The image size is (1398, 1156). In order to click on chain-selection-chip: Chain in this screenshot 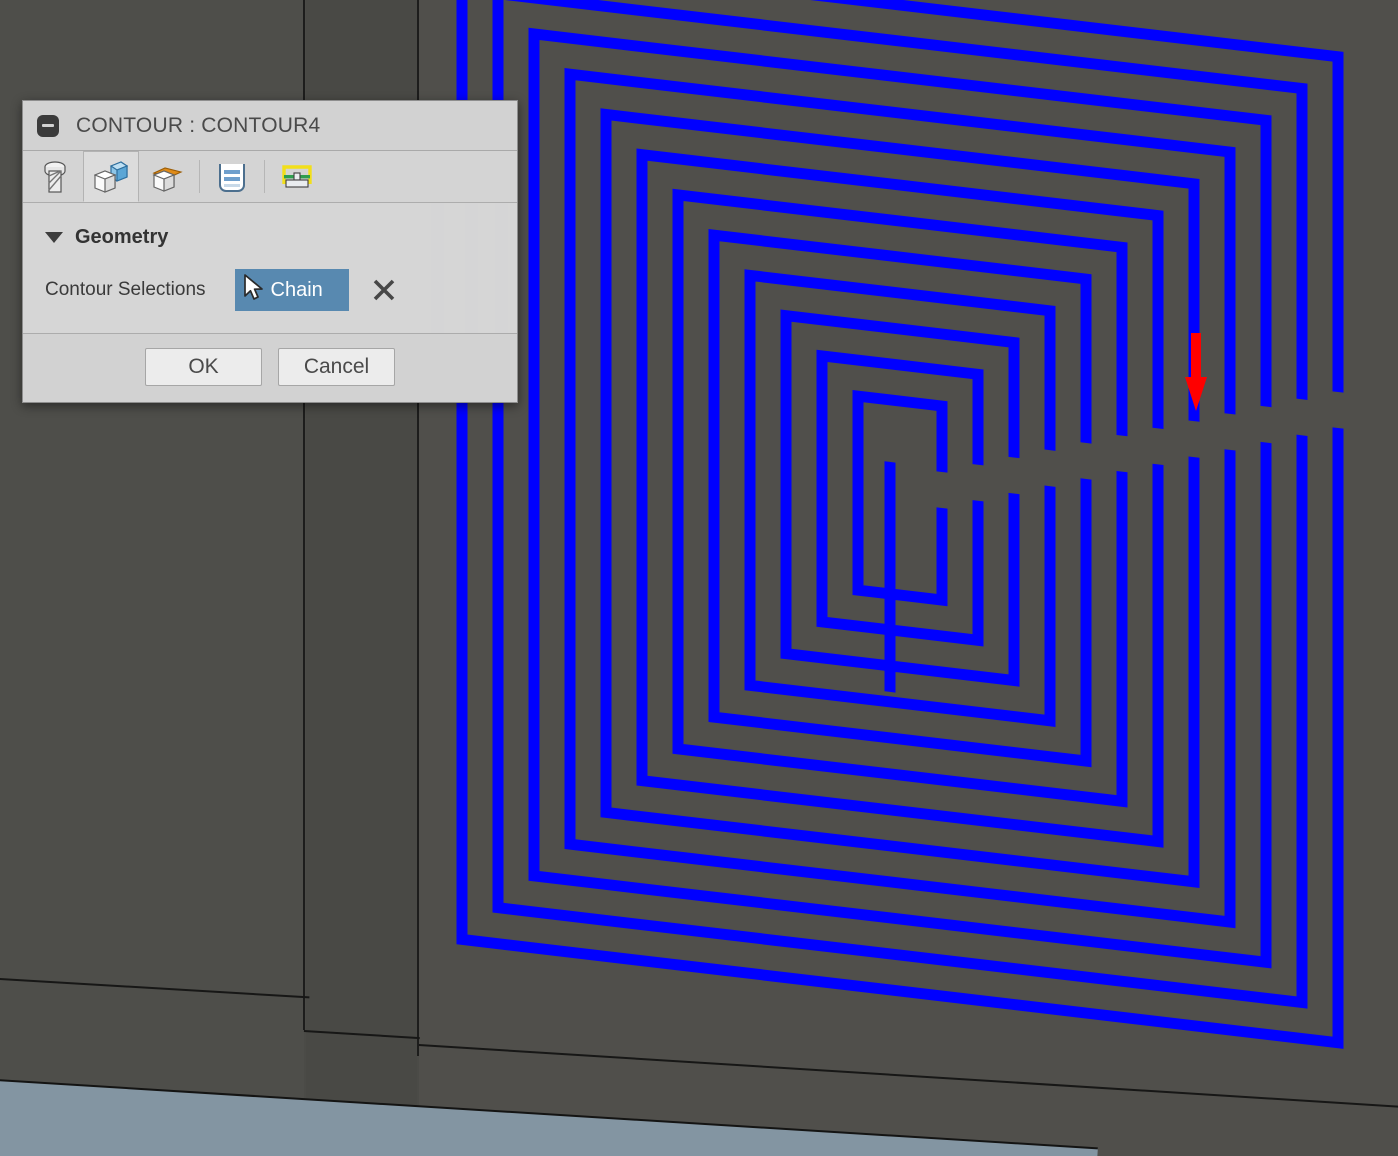, I will do `click(291, 290)`.